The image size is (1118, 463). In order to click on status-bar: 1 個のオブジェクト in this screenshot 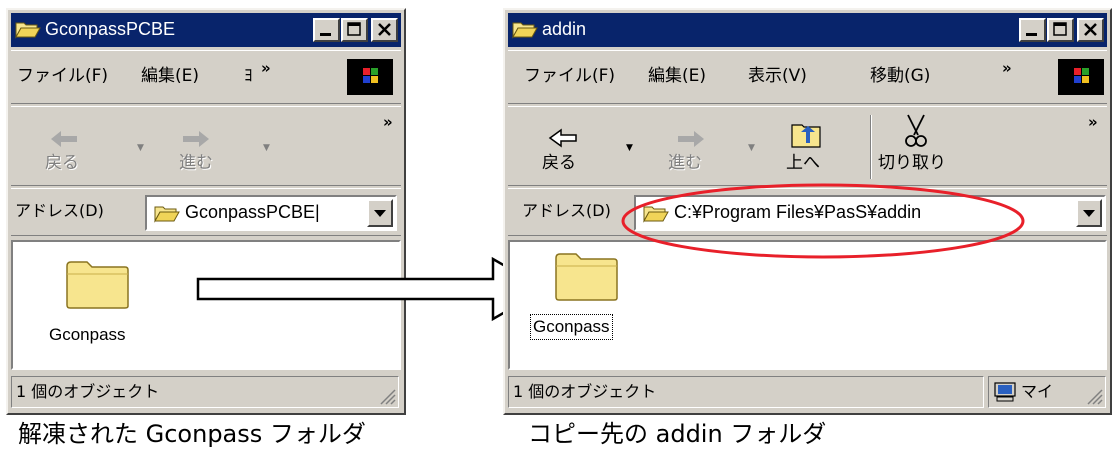, I will do `click(206, 393)`.